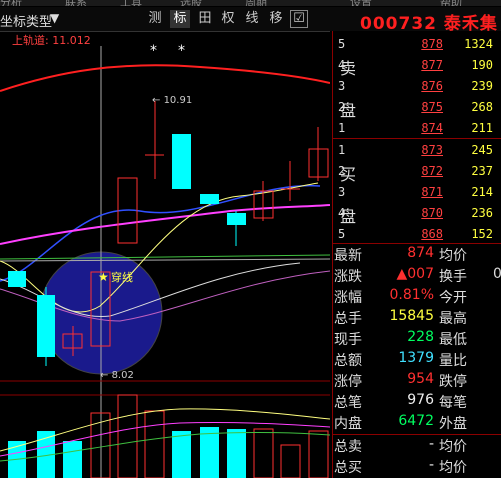 The image size is (501, 478). What do you see at coordinates (51, 40) in the screenshot?
I see `upper-band-label: 上轨道: 11.012` at bounding box center [51, 40].